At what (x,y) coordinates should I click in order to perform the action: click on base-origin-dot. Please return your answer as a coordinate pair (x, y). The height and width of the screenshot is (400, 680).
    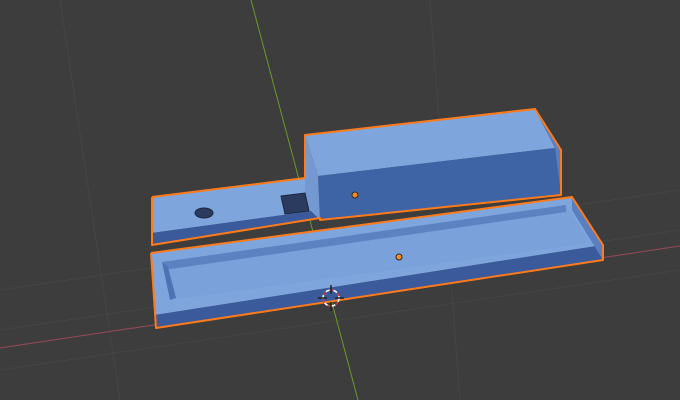
    Looking at the image, I should click on (399, 257).